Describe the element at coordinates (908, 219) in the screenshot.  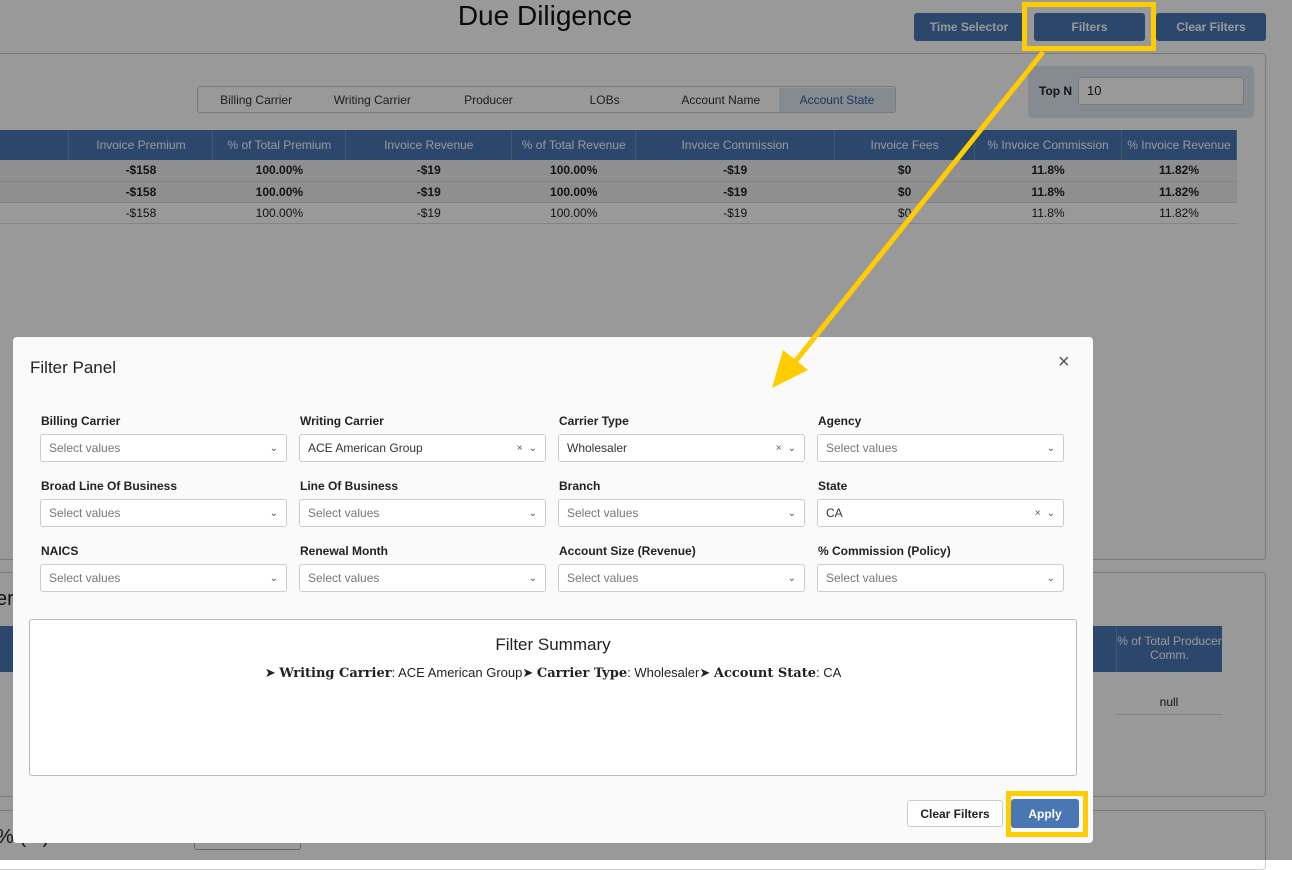
I see `arrow-icon` at that location.